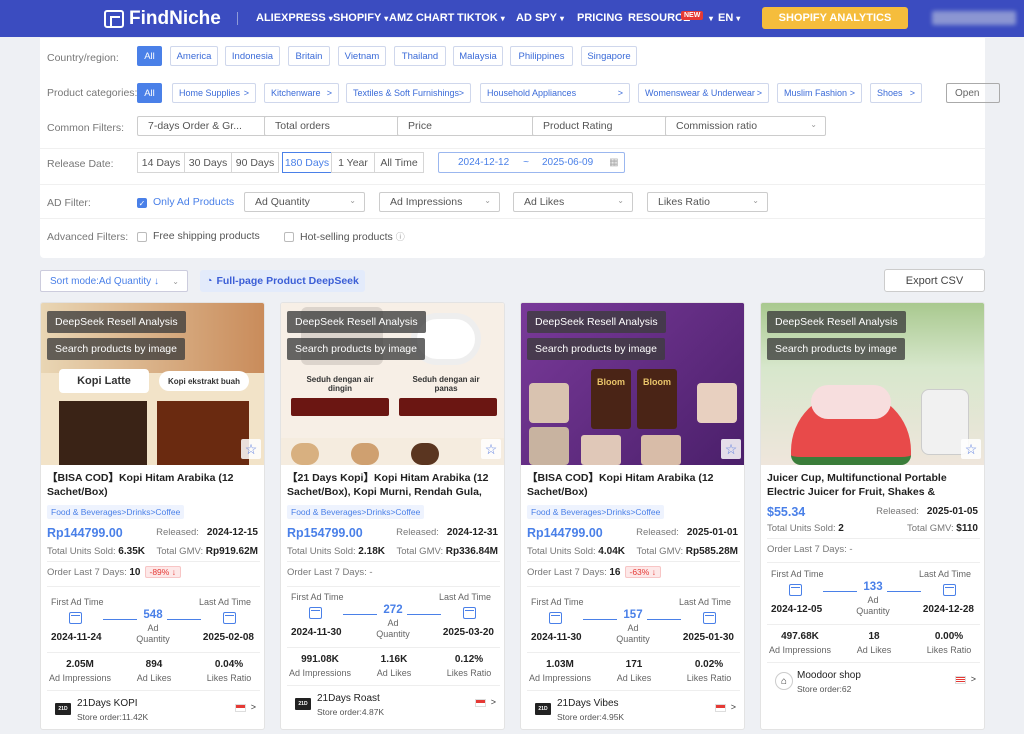 This screenshot has height=734, width=1024. Describe the element at coordinates (92, 93) in the screenshot. I see `categories-label: Product categories:` at that location.